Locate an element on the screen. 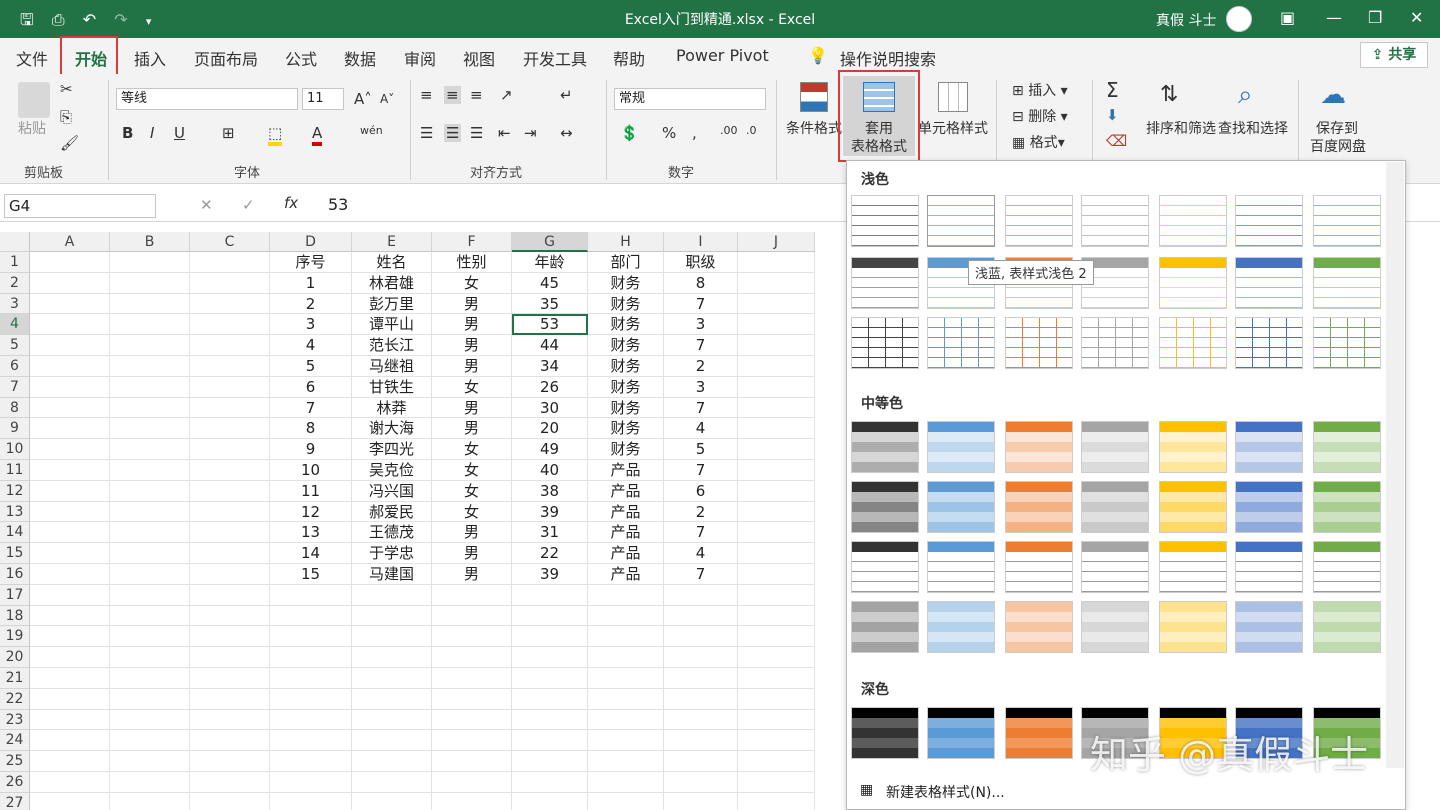 The height and width of the screenshot is (810, 1440). table-cell: 谭平山 is located at coordinates (392, 325).